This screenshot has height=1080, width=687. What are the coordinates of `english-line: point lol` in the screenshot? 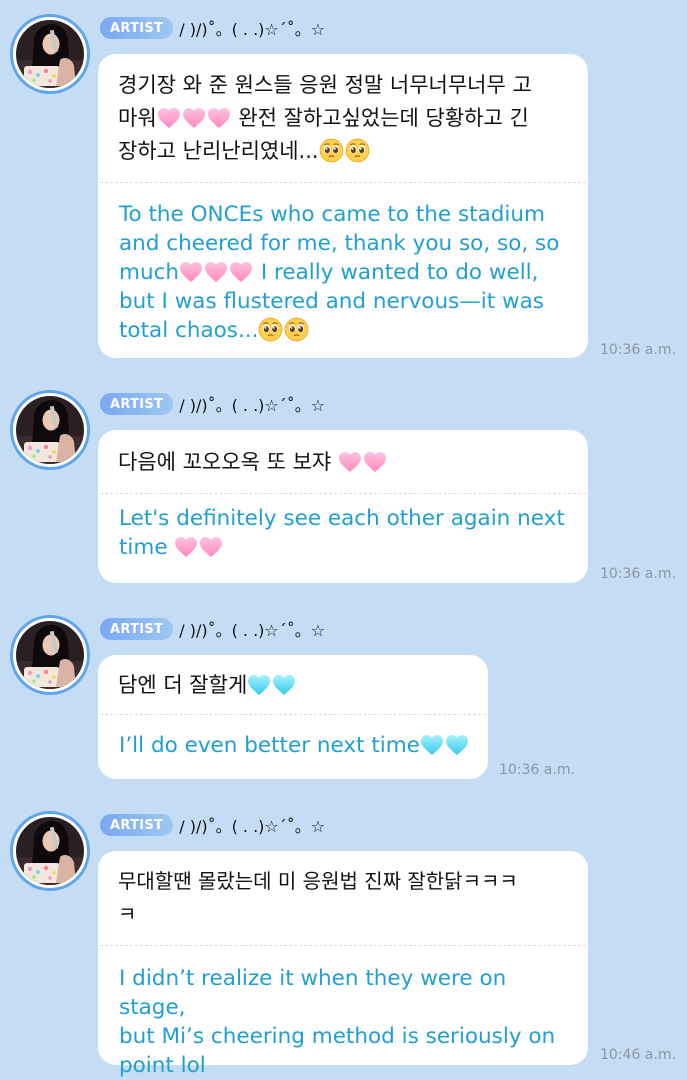 It's located at (162, 1065).